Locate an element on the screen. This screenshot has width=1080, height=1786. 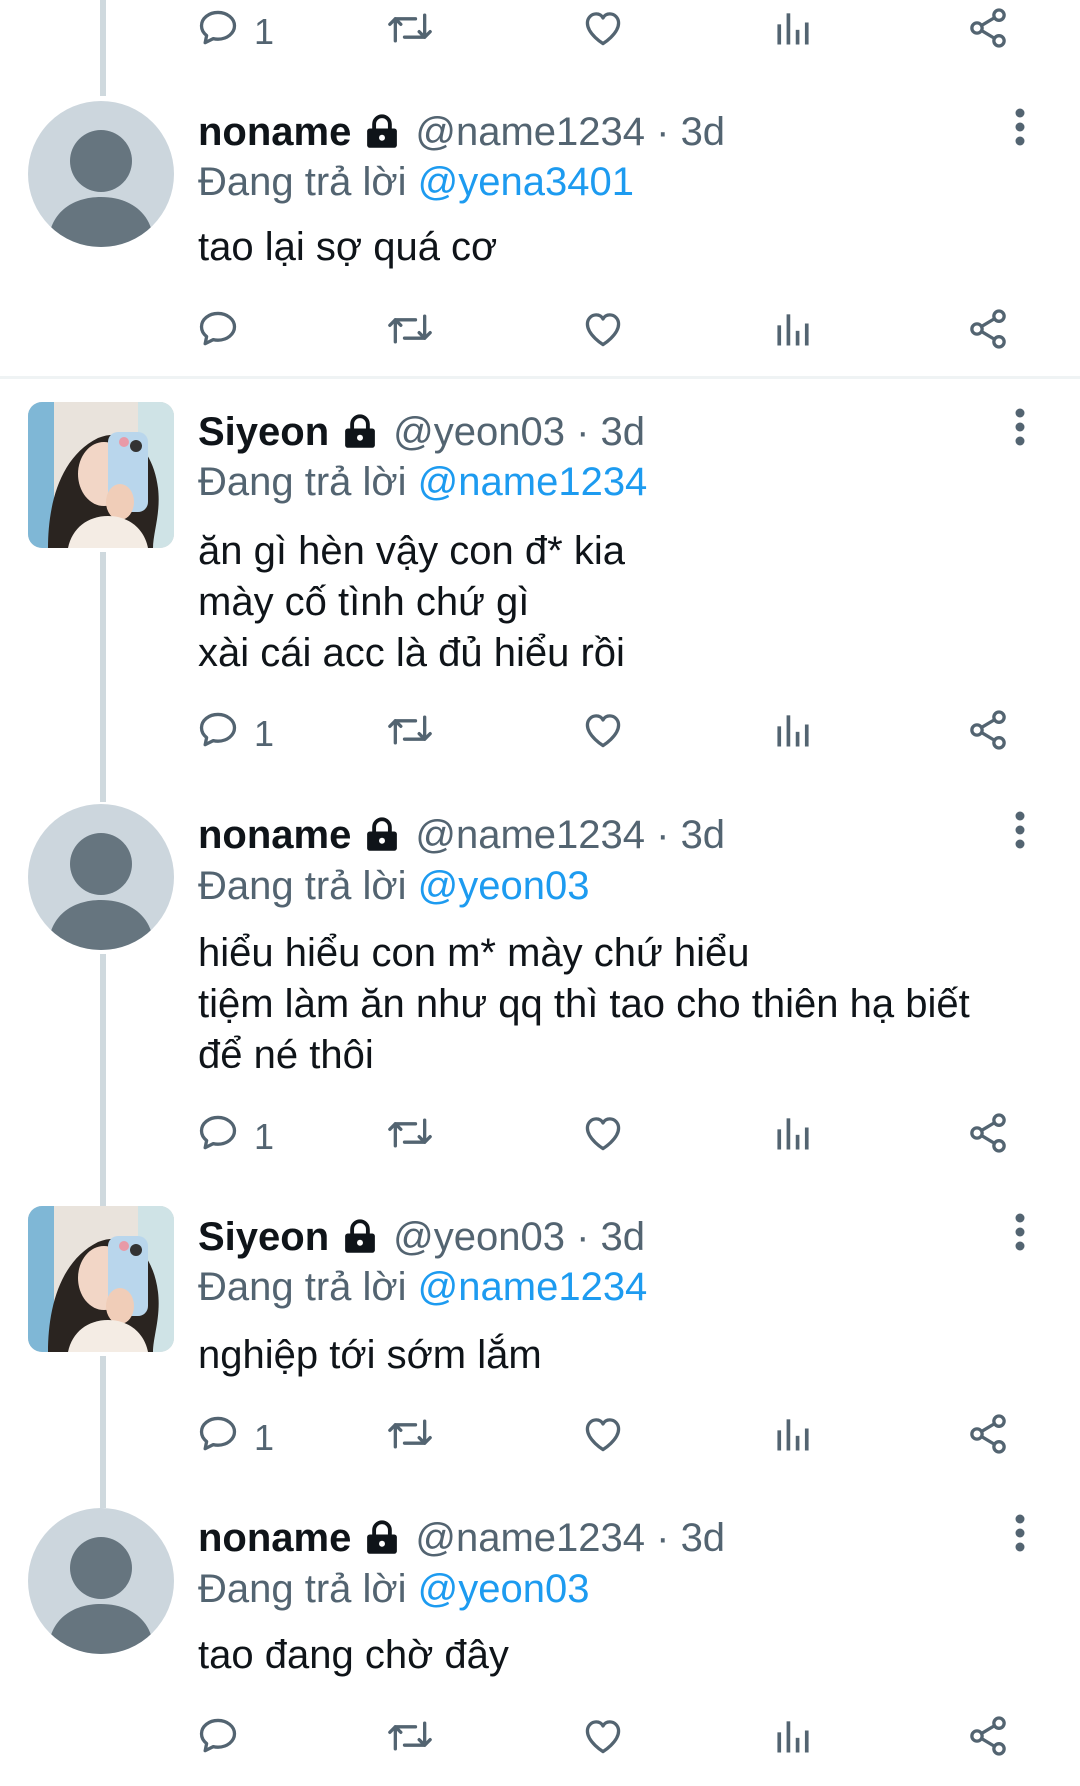
tweet-text-line: tao đang chờ đây is located at coordinates (353, 1655).